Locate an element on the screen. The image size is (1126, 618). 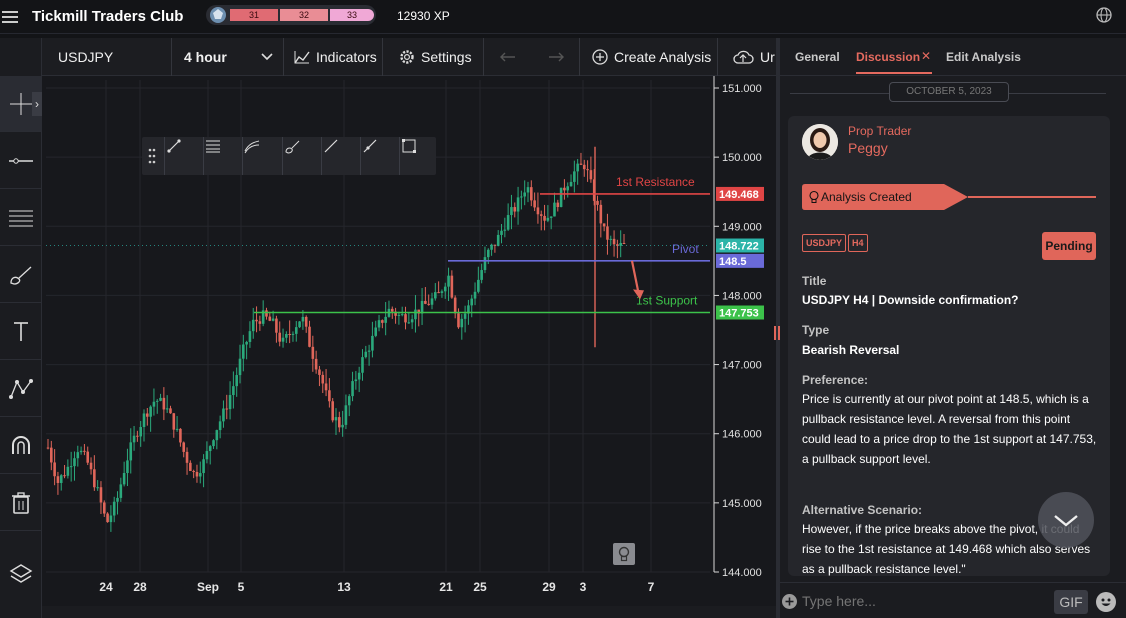
symbol-selector: USDJPY is located at coordinates (107, 57).